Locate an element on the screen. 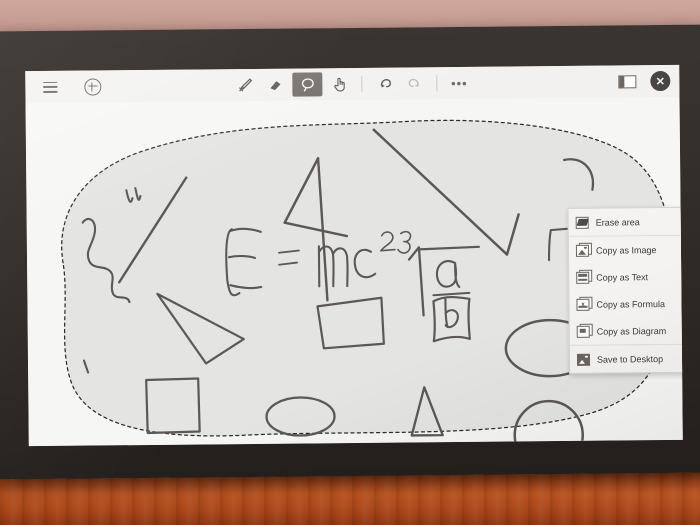 The image size is (700, 525). panel-layout-glyph is located at coordinates (627, 81).